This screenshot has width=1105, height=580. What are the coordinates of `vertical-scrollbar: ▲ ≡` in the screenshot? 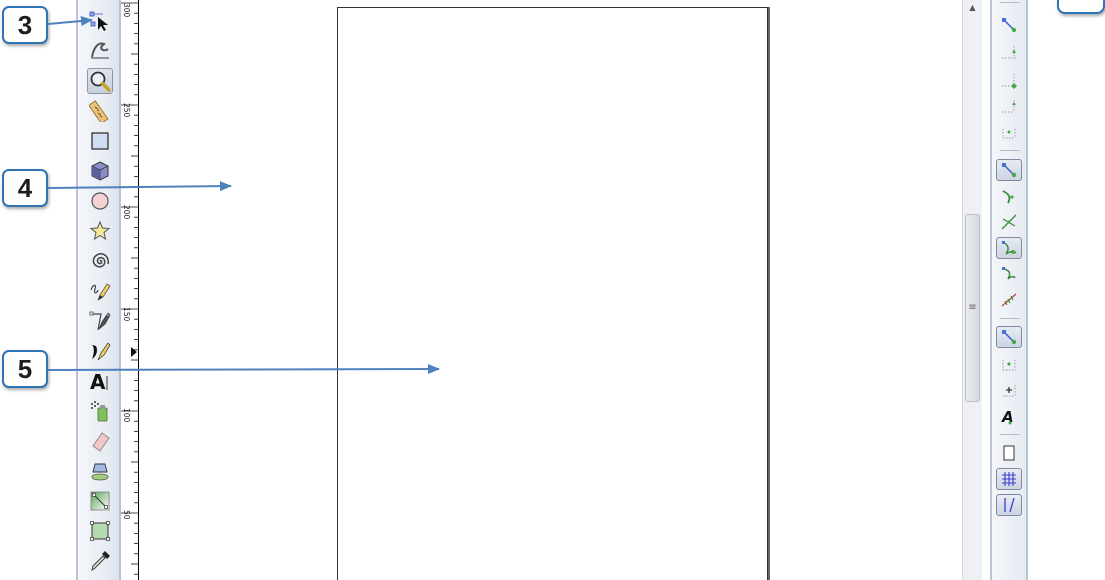 It's located at (972, 290).